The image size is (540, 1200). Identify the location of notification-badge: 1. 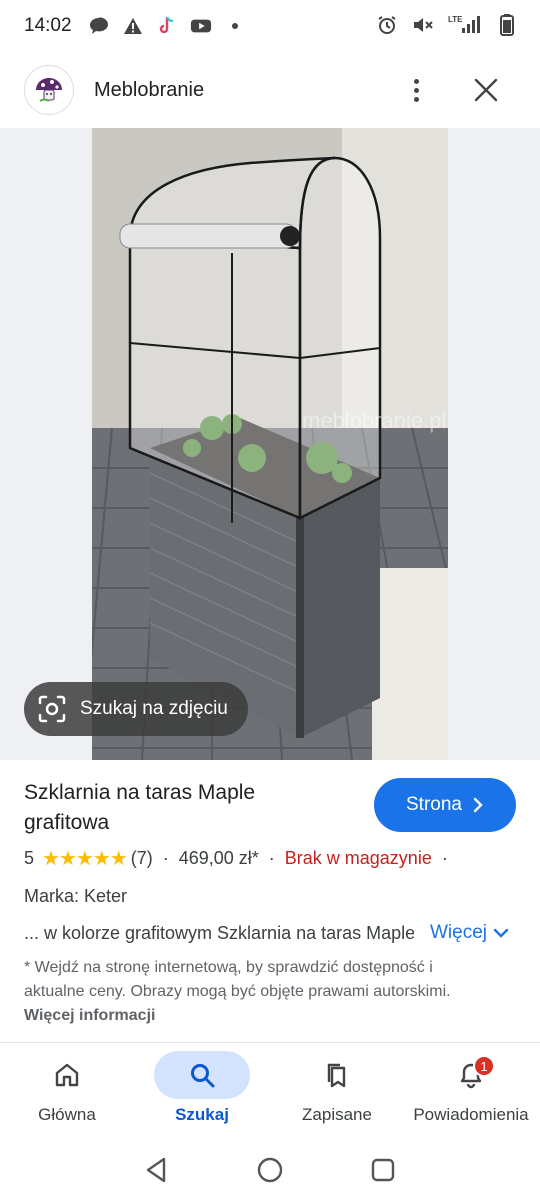
(484, 1066).